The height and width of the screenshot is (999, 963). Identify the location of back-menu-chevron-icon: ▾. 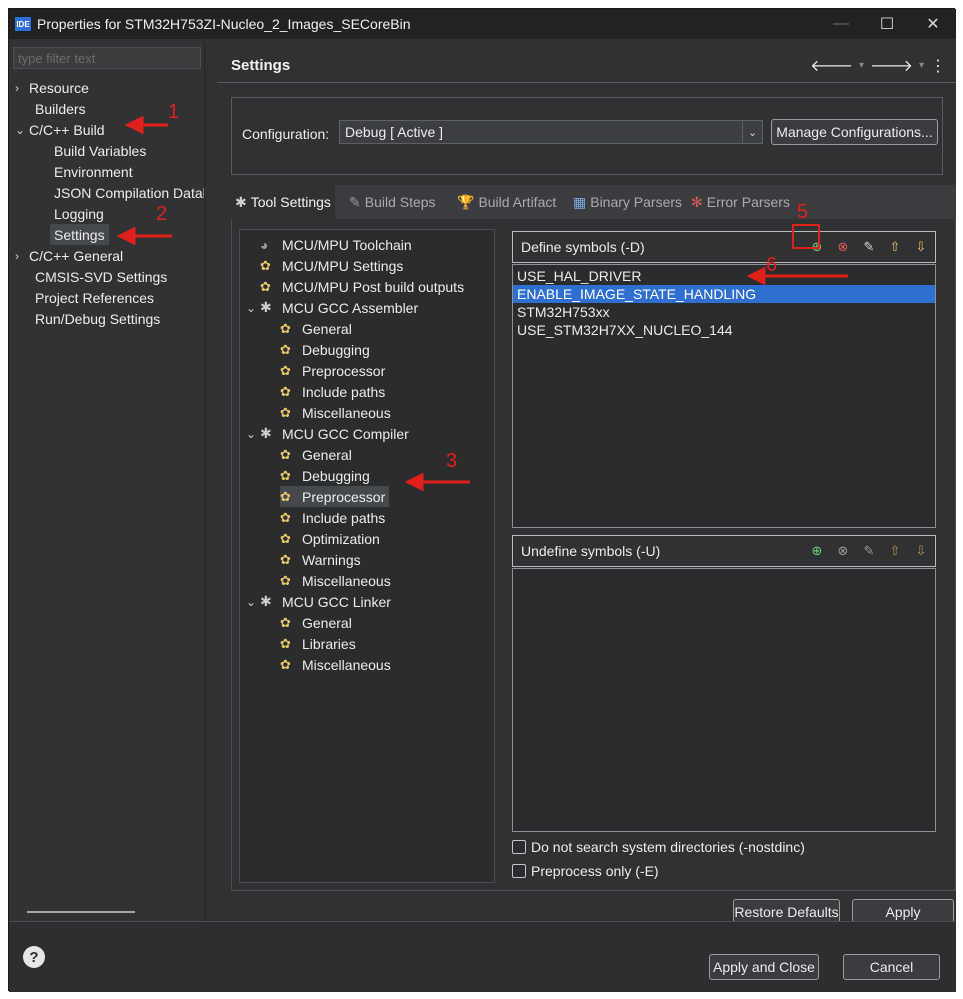
(861, 65).